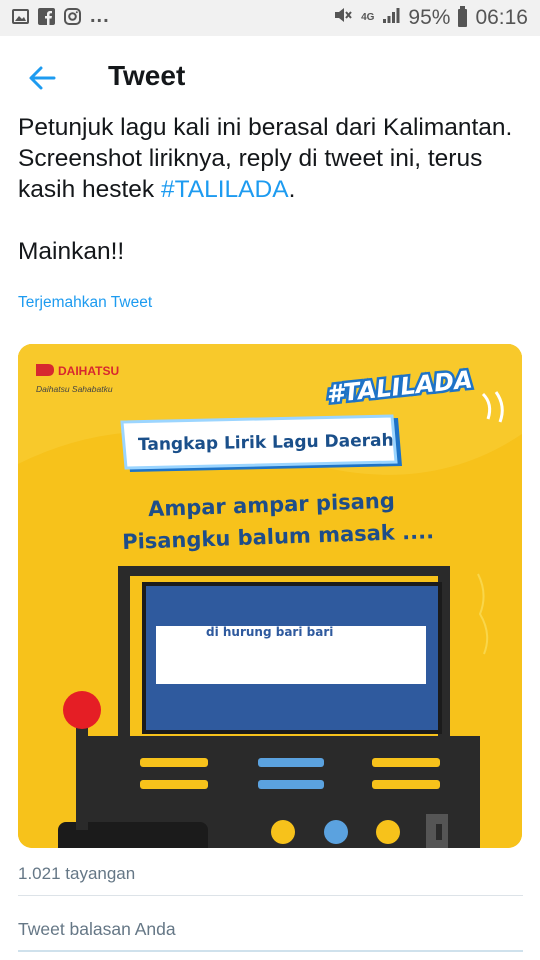 Image resolution: width=540 pixels, height=960 pixels. I want to click on image-icon, so click(20, 16).